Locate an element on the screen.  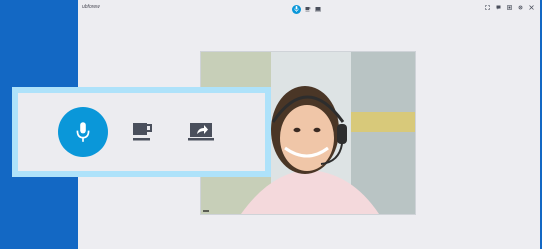
participants-icon is located at coordinates (509, 7).